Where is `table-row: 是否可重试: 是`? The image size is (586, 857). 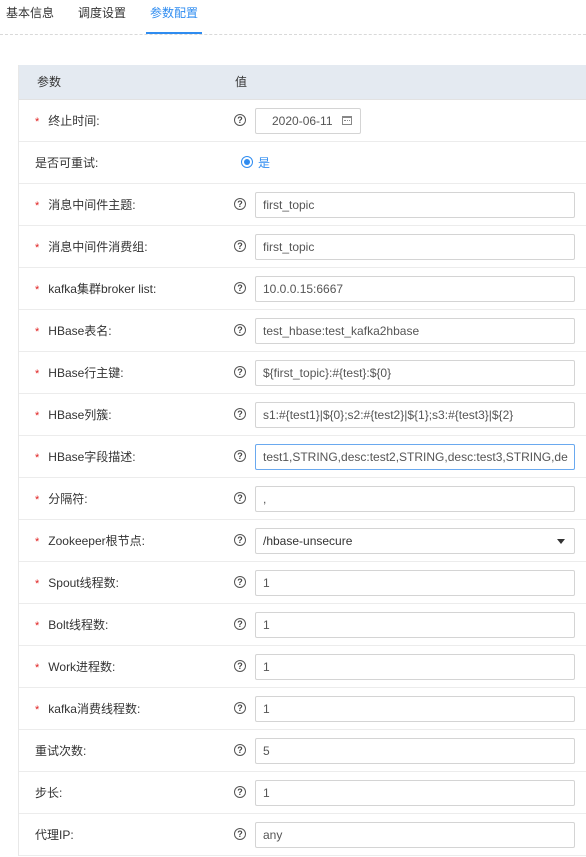
table-row: 是否可重试: 是 is located at coordinates (302, 163).